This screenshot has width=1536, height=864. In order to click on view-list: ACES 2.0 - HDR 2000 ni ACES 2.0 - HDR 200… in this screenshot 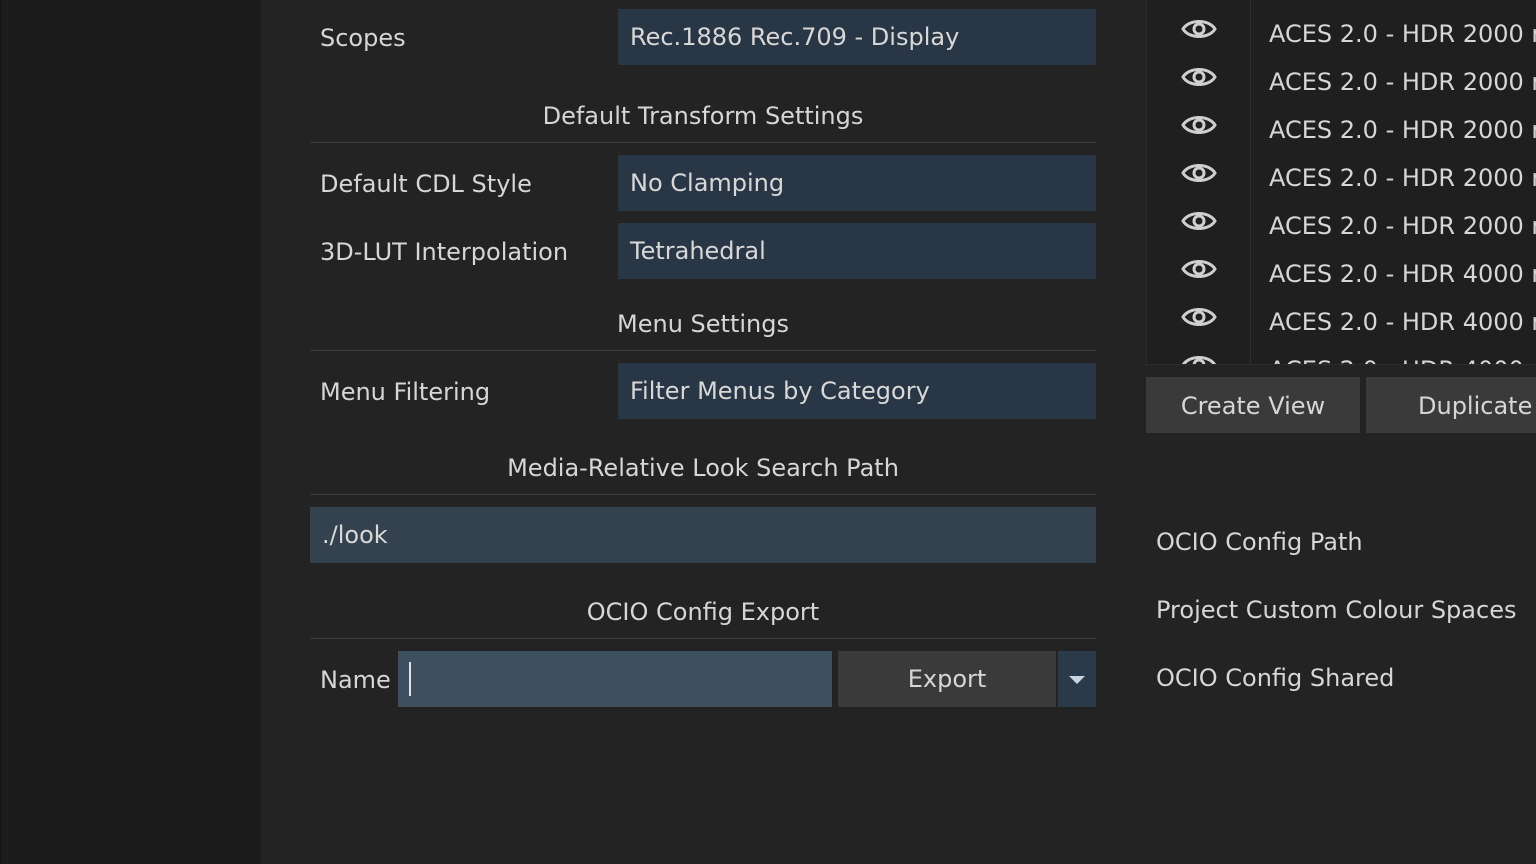, I will do `click(1341, 182)`.